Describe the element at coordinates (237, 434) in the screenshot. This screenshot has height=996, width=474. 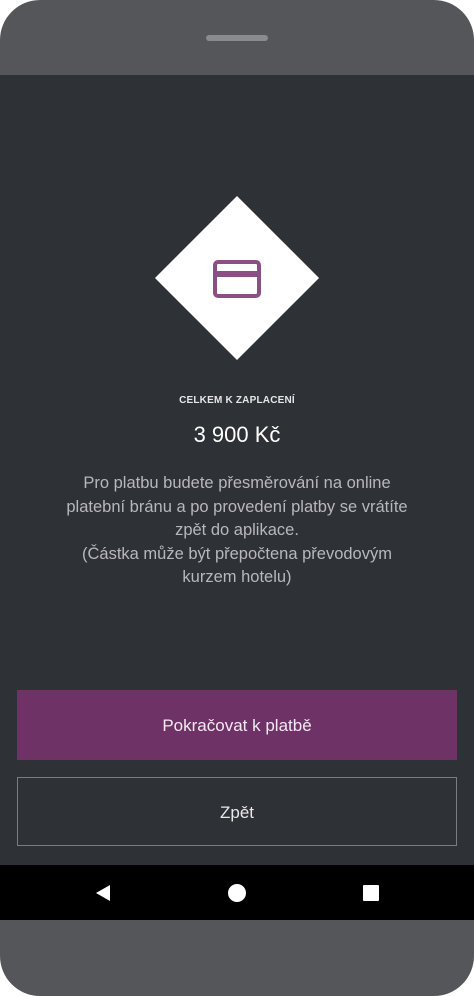
I see `total-amount: 3 900 Kč` at that location.